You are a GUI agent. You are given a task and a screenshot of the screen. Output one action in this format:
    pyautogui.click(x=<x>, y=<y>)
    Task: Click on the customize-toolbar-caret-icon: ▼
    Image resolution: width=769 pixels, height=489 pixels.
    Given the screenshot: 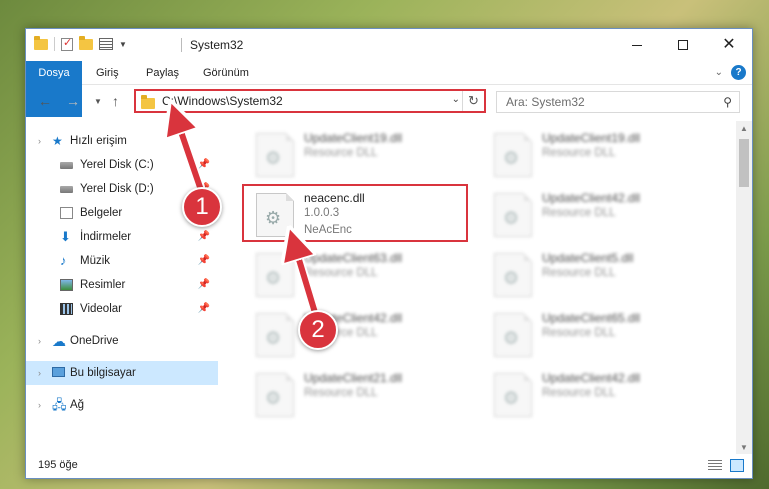 What is the action you would take?
    pyautogui.click(x=123, y=44)
    